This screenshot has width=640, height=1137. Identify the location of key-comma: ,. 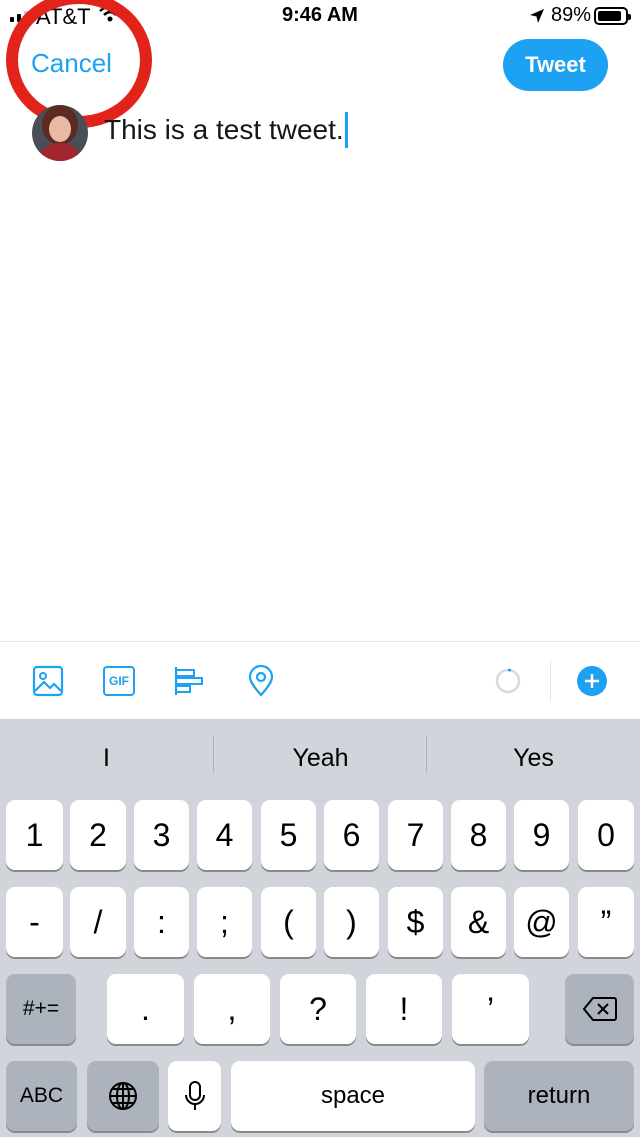
(232, 1009).